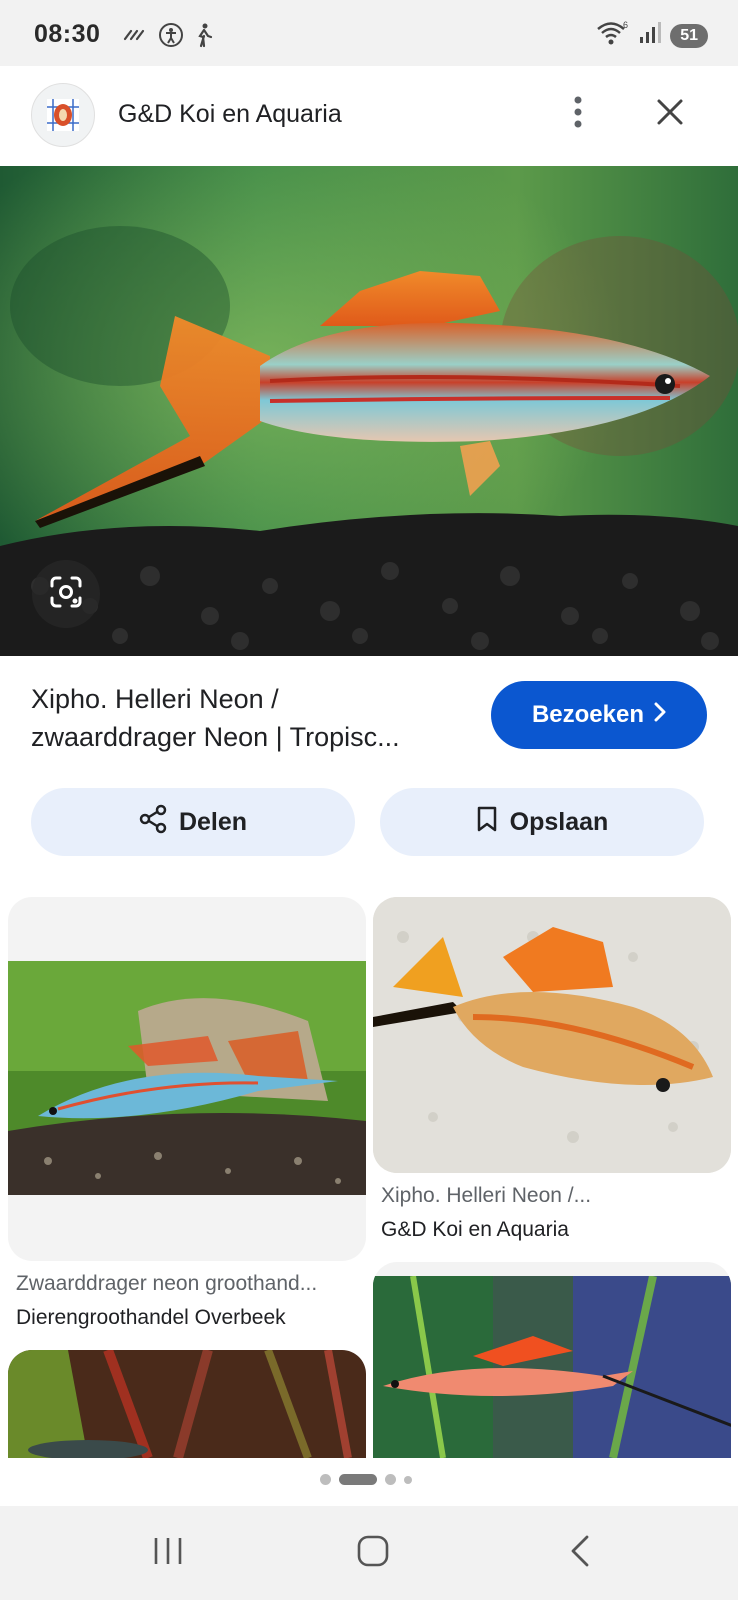  I want to click on system-nav-bar, so click(369, 1553).